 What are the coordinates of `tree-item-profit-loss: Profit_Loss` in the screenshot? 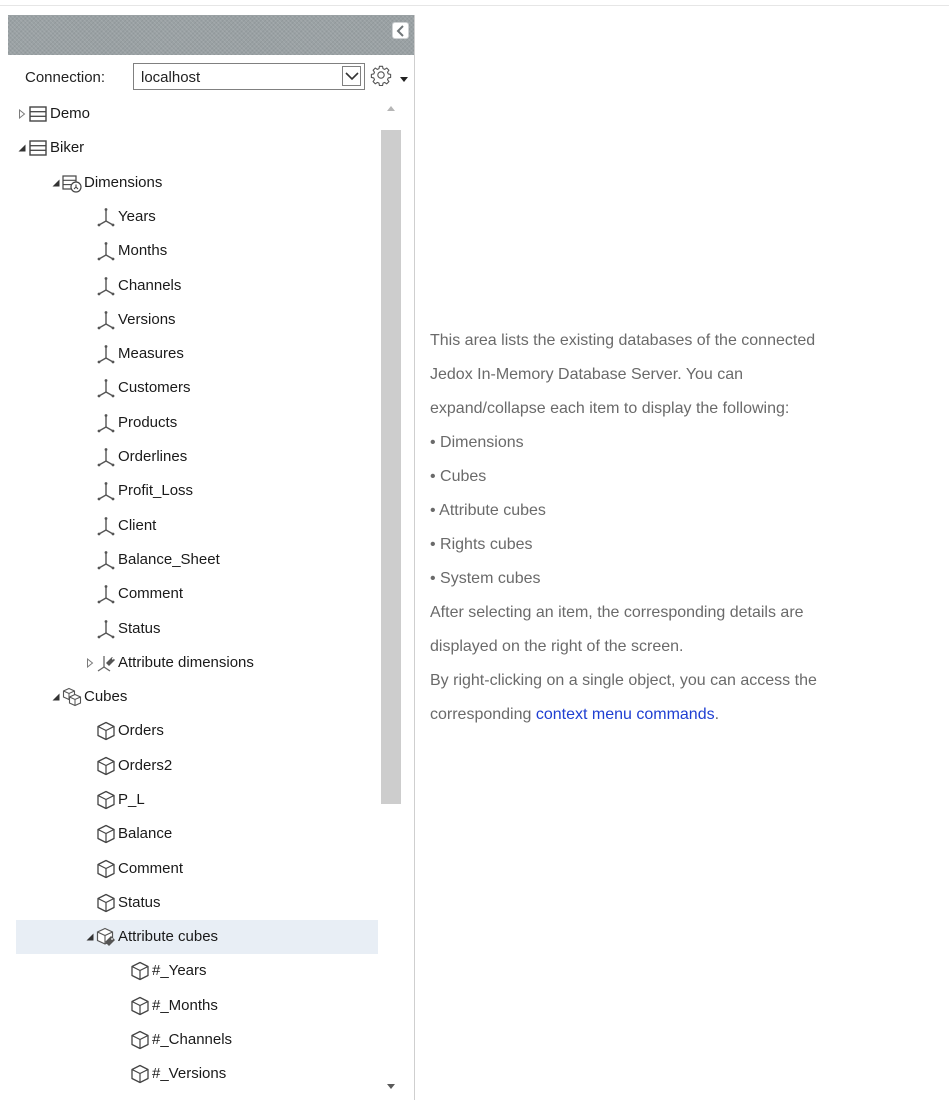 It's located at (197, 491).